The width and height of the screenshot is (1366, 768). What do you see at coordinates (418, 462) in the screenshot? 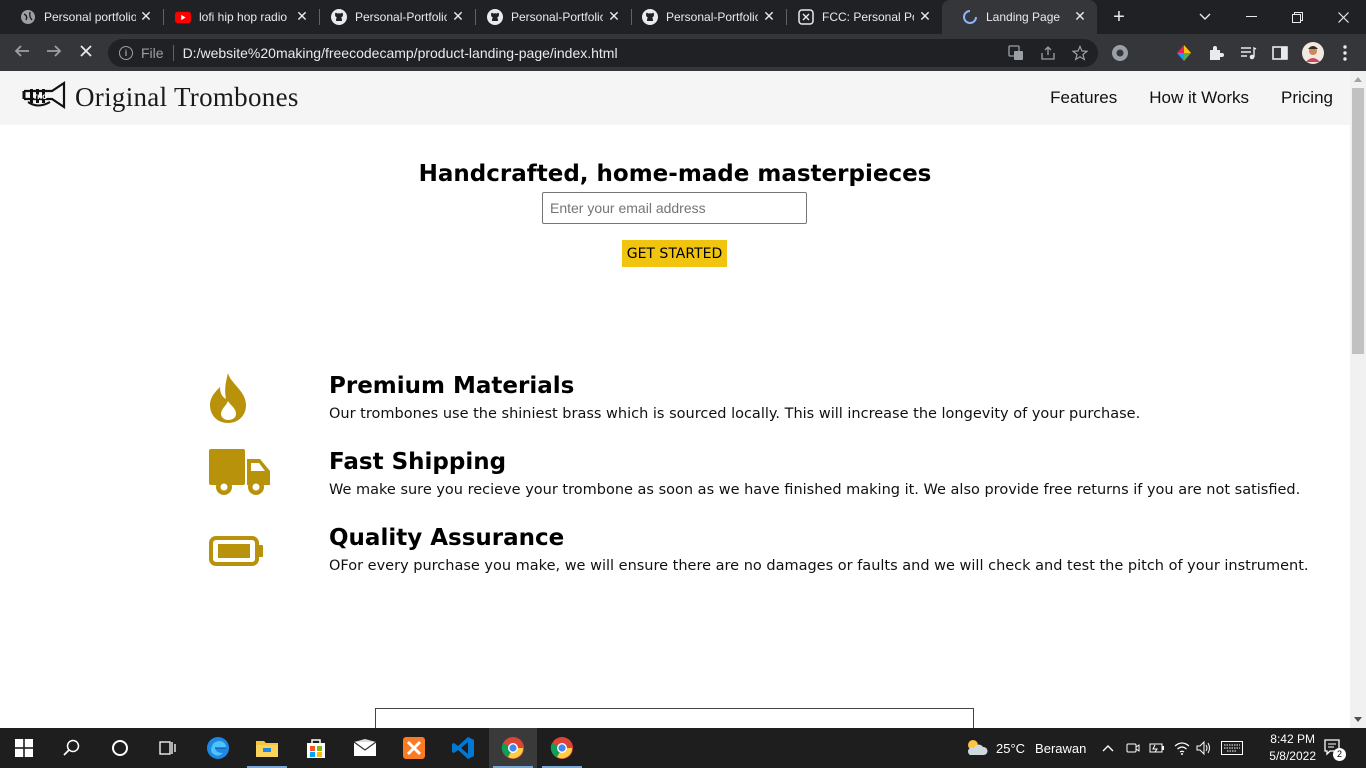
I see `feature-title: Fast Shipping` at bounding box center [418, 462].